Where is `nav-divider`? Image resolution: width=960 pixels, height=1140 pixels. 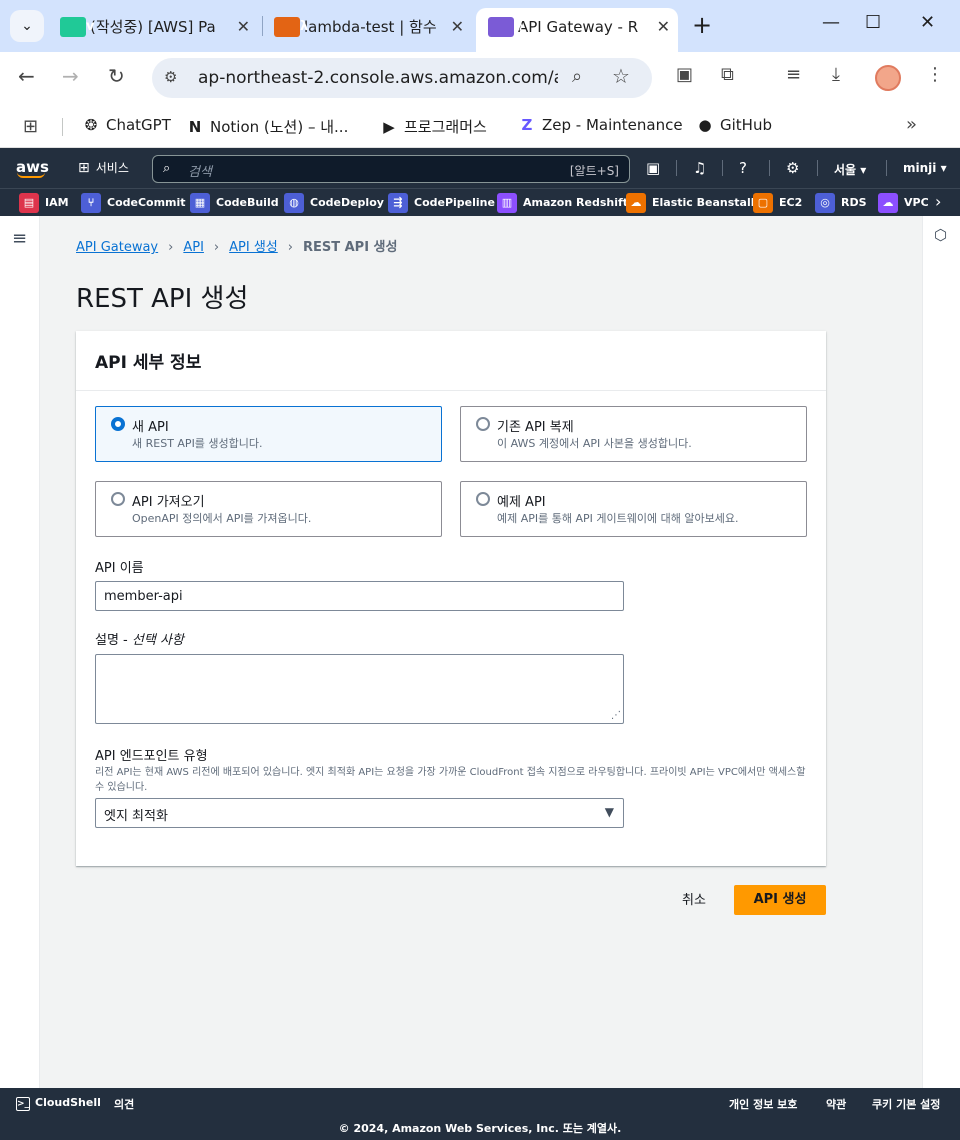
nav-divider is located at coordinates (817, 168).